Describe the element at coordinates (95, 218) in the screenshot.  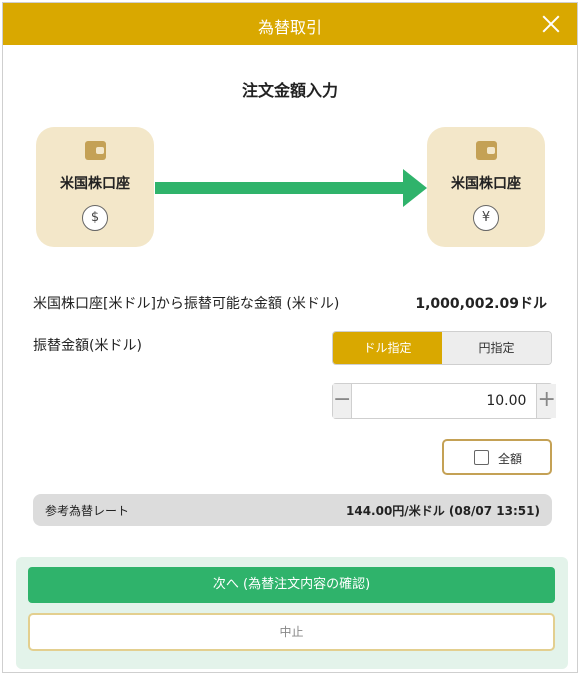
I see `dollar-icon: $` at that location.